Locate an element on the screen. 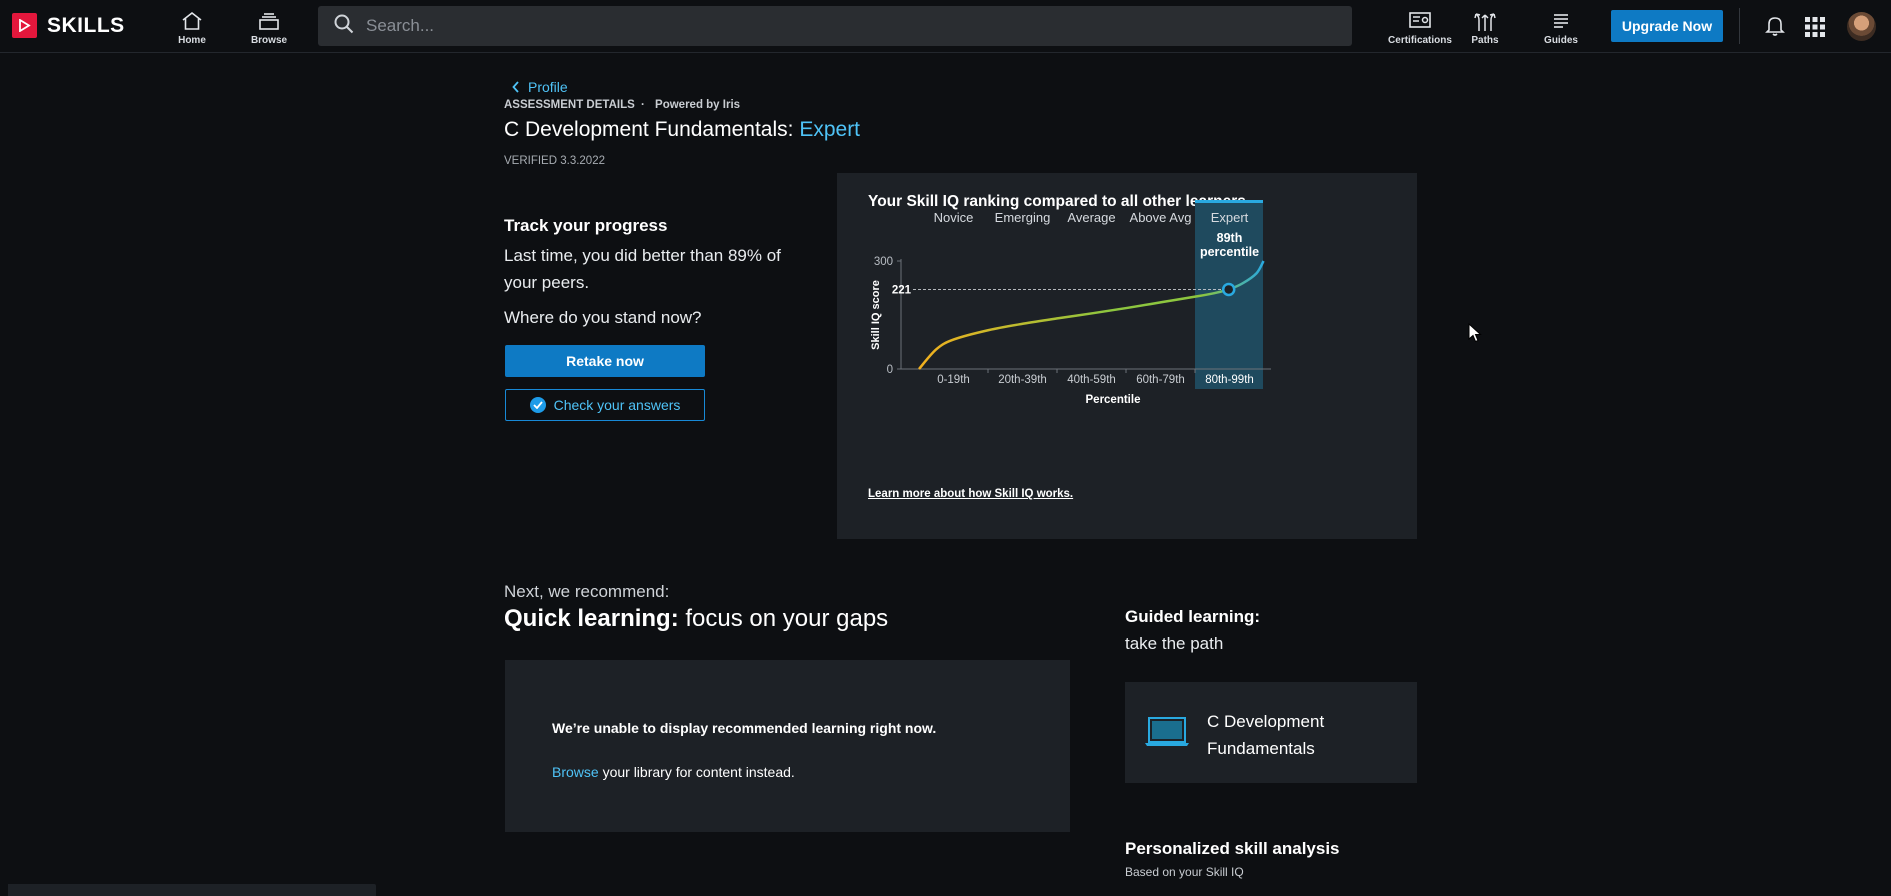  score-marker is located at coordinates (1228, 289).